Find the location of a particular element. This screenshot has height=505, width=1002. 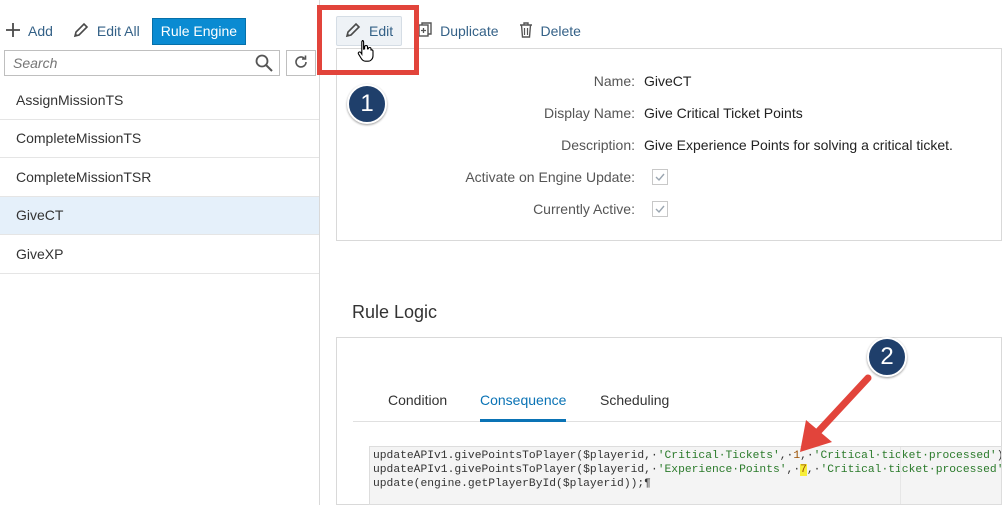

annotation-badge-1: 1 is located at coordinates (367, 104).